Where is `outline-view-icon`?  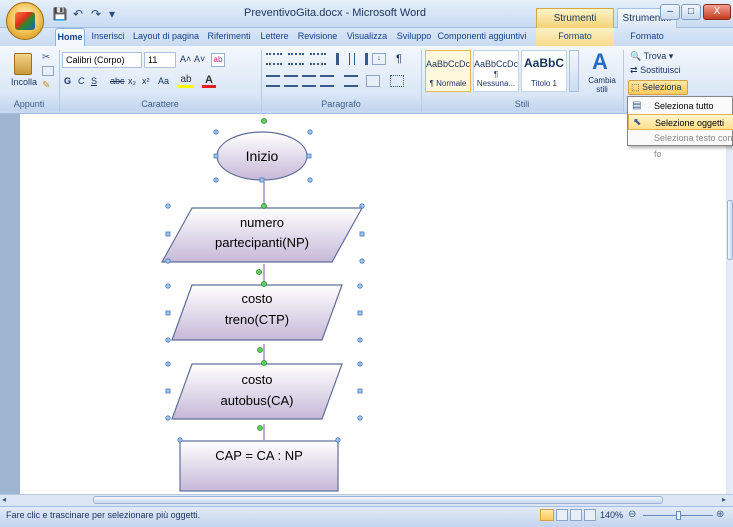
outline-view-icon is located at coordinates (590, 515).